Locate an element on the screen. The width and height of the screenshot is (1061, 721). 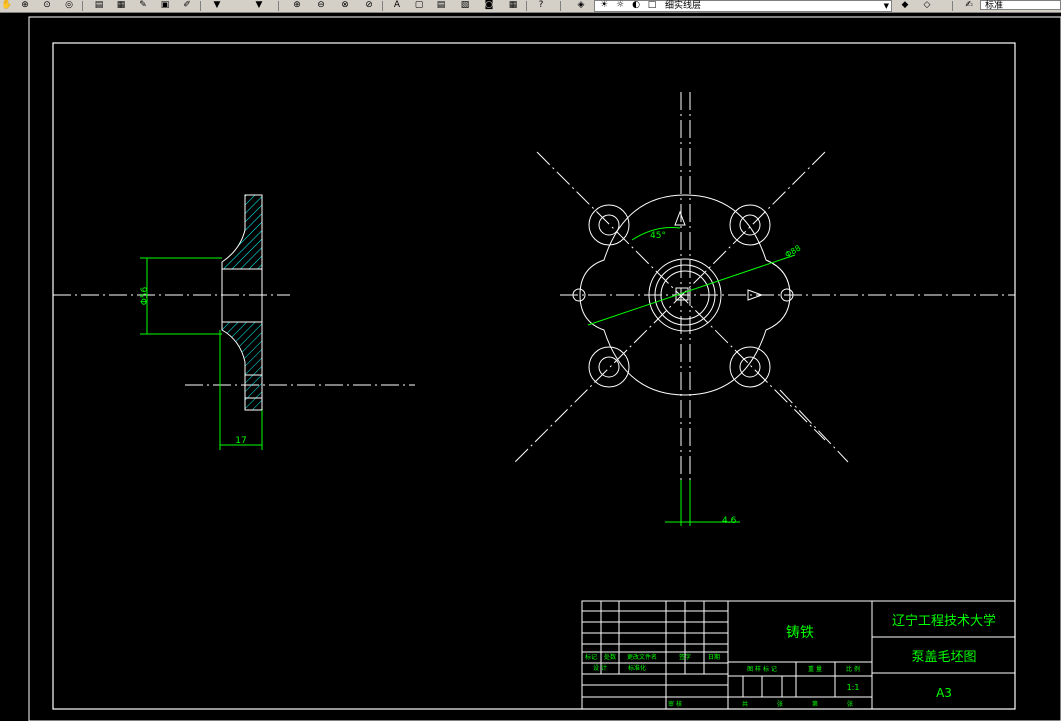
bolt-hole-tl is located at coordinates (609, 225).